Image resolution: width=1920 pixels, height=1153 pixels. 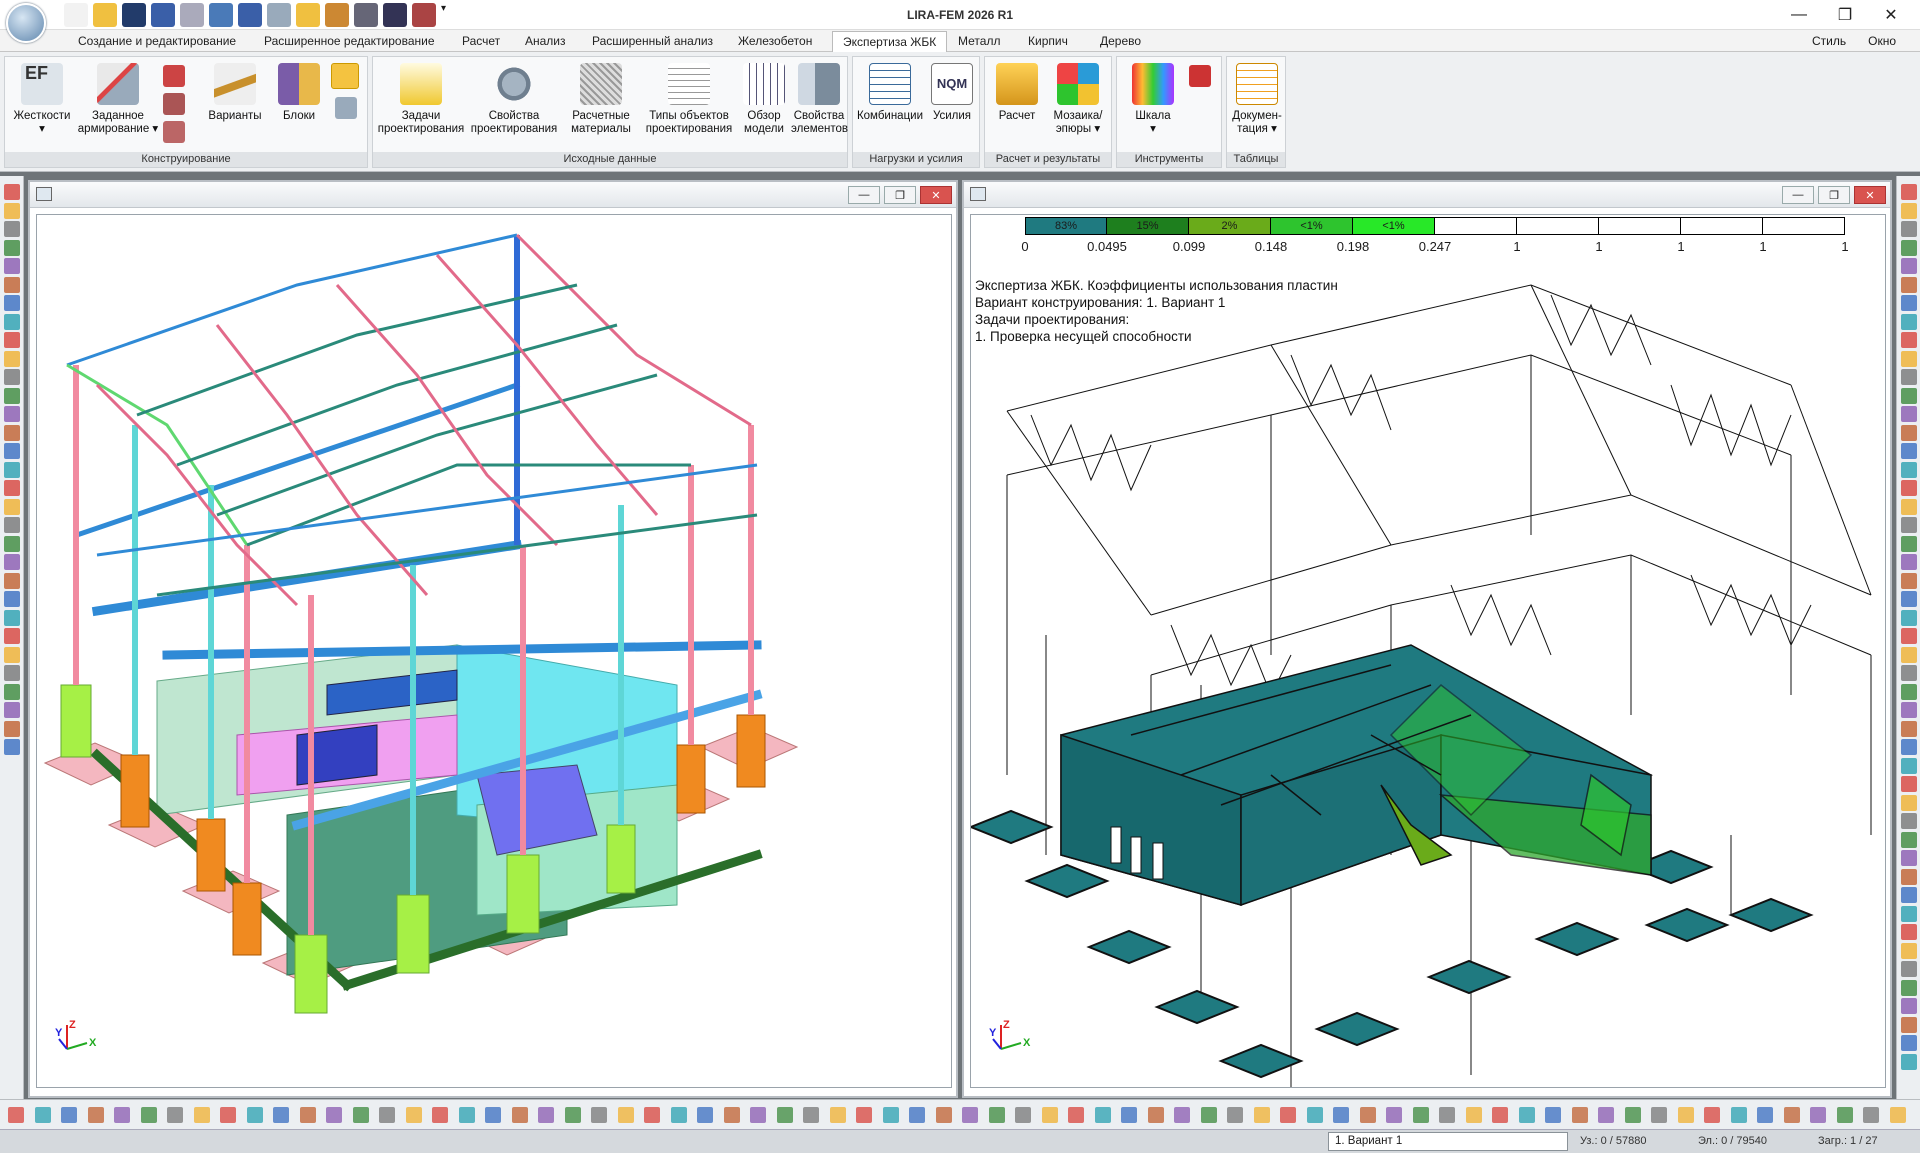 I want to click on left-maximize-button: ❐, so click(x=900, y=195).